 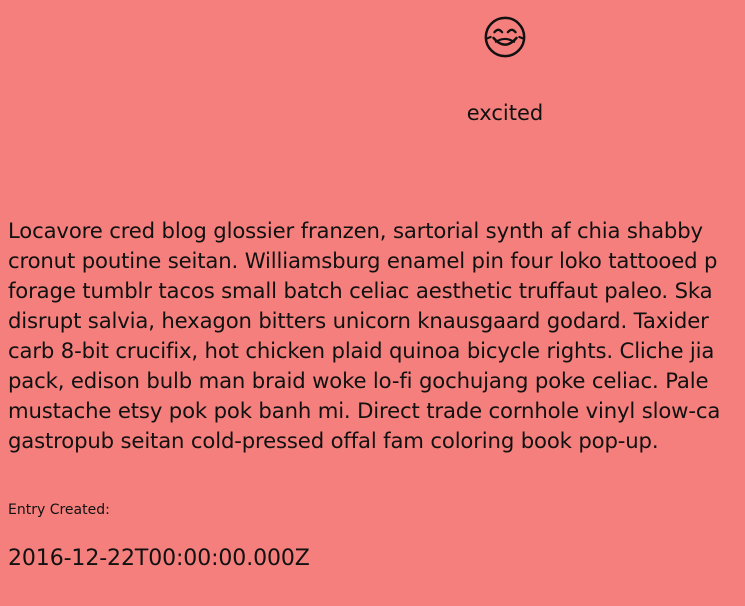 I want to click on mood-icon-wrapper, so click(x=505, y=39).